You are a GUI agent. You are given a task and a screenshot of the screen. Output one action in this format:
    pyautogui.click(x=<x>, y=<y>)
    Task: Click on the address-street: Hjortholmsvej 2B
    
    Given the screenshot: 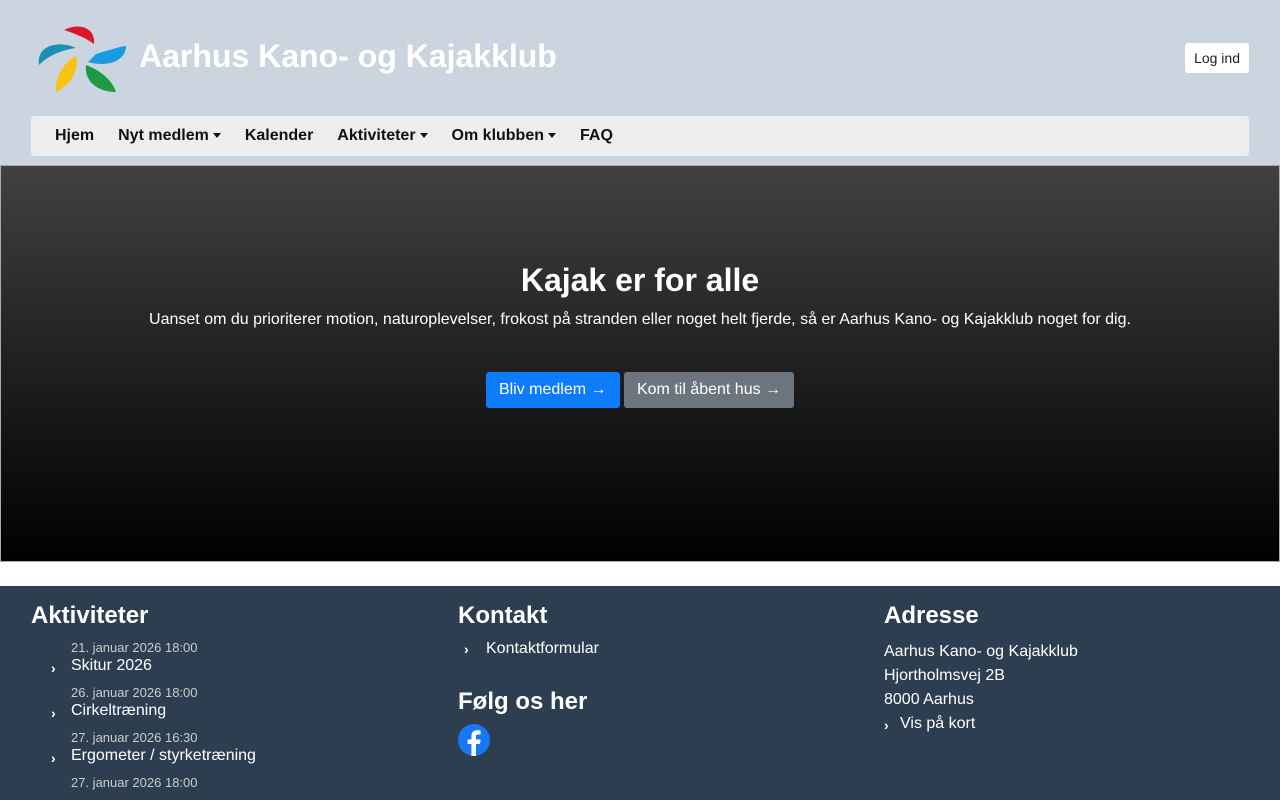 What is the action you would take?
    pyautogui.click(x=944, y=675)
    